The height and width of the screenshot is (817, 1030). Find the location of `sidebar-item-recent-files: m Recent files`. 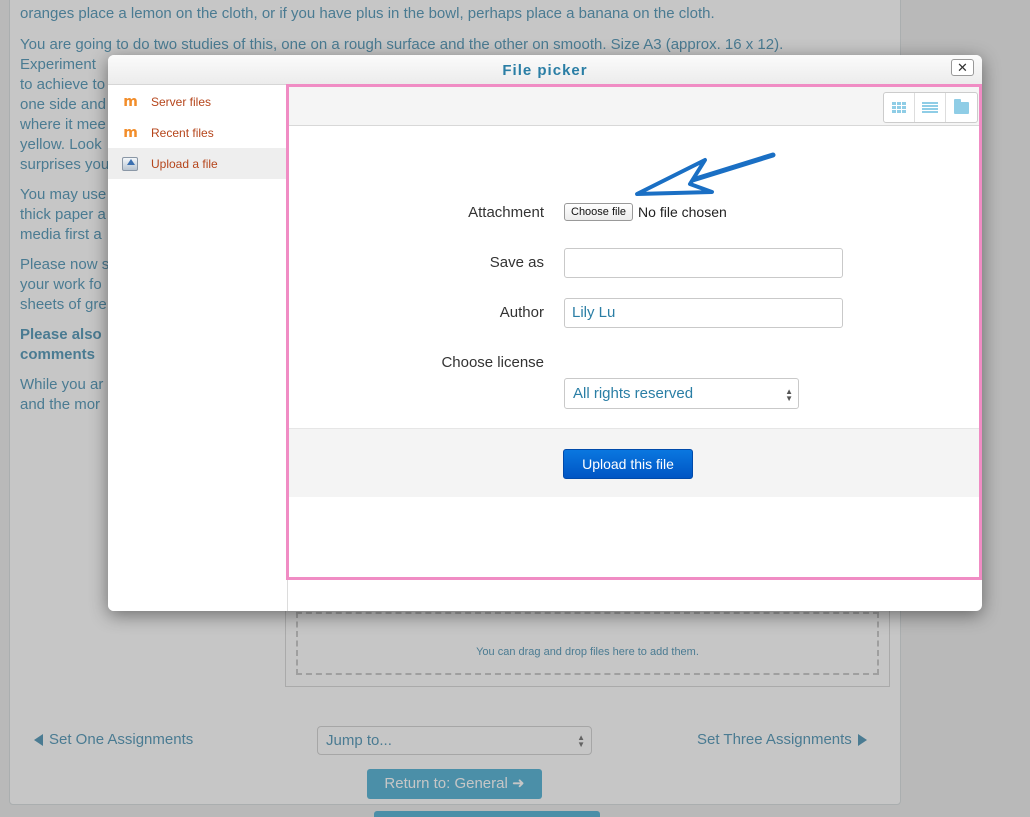

sidebar-item-recent-files: m Recent files is located at coordinates (197, 132).